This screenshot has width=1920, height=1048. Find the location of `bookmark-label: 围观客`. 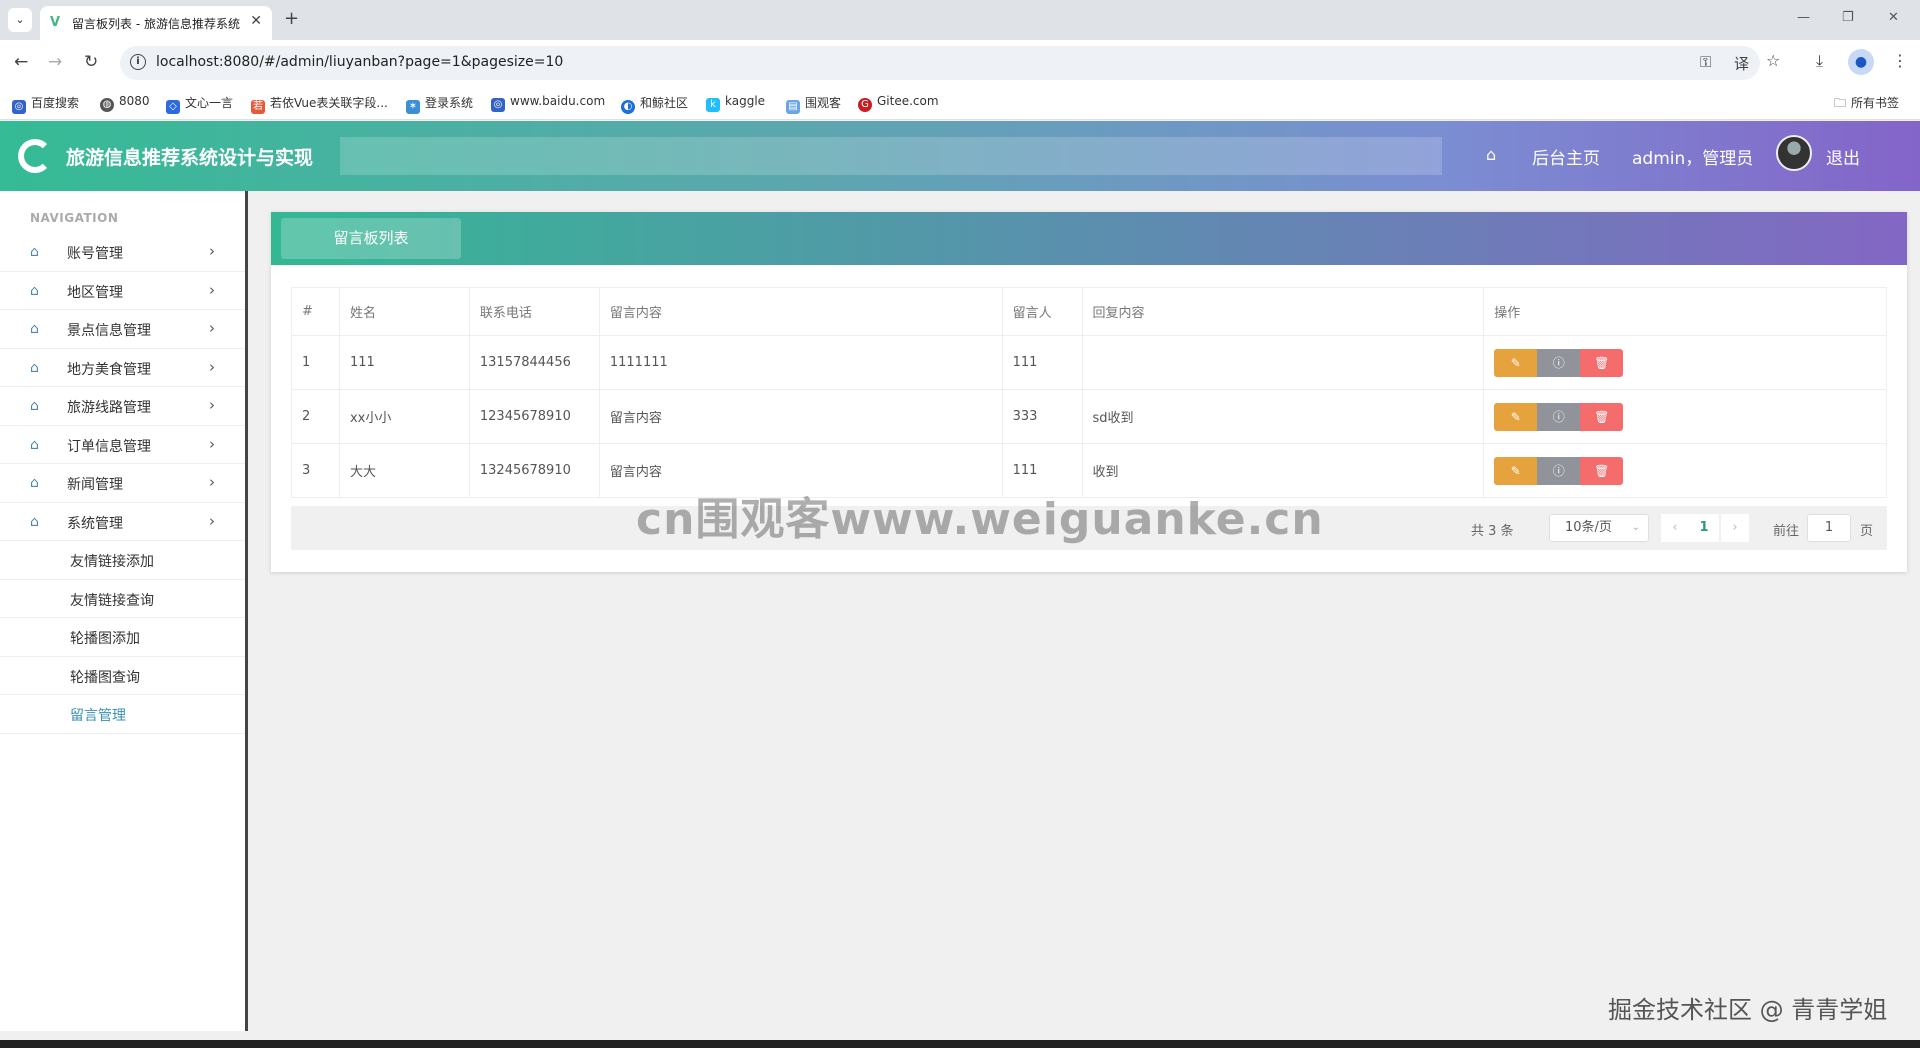

bookmark-label: 围观客 is located at coordinates (823, 103).